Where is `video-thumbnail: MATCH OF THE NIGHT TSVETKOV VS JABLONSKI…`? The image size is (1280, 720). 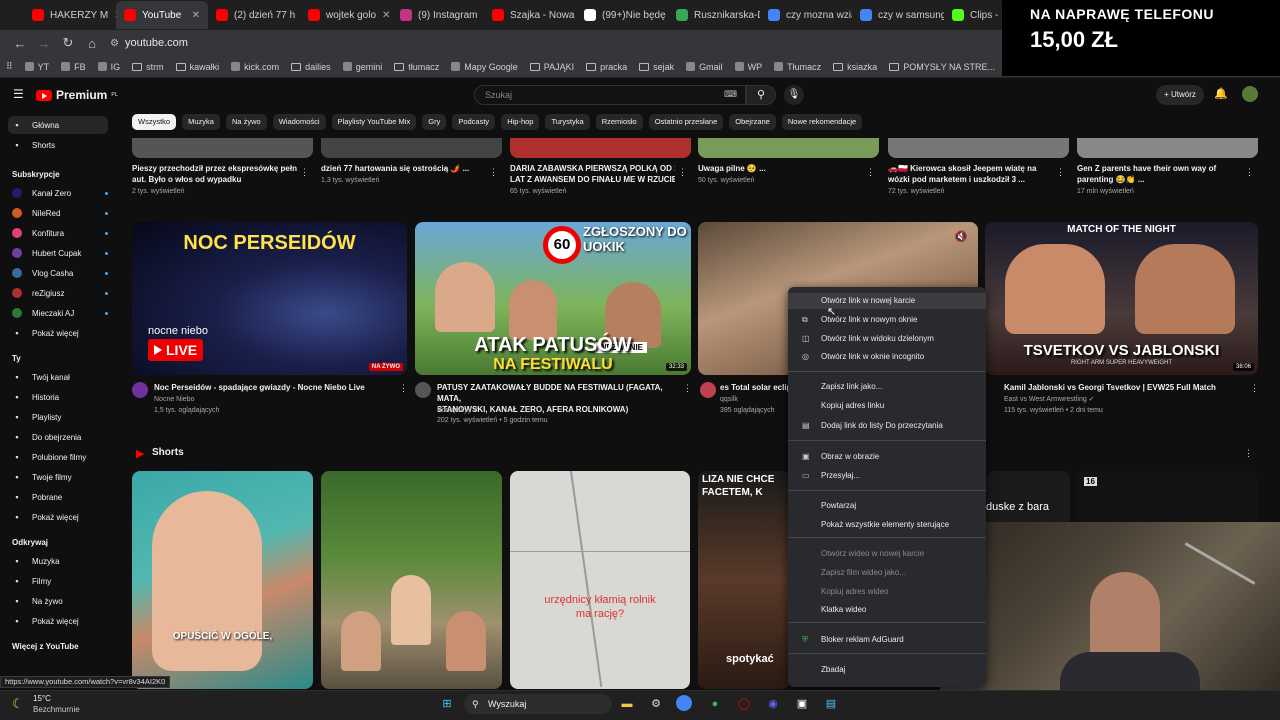 video-thumbnail: MATCH OF THE NIGHT TSVETKOV VS JABLONSKI… is located at coordinates (1121, 298).